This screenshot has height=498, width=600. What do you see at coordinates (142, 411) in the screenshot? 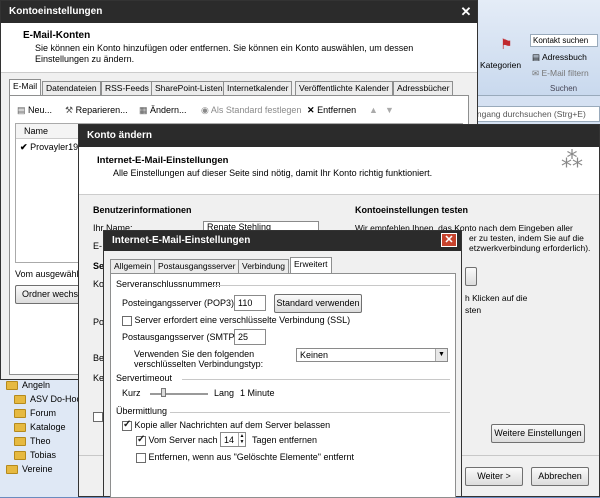
I see `delivery-group-label: Übermittlung` at bounding box center [142, 411].